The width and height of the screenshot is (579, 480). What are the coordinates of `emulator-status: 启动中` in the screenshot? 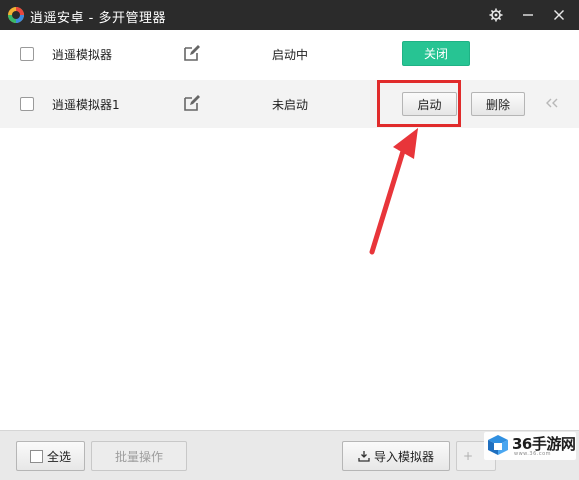 It's located at (290, 55).